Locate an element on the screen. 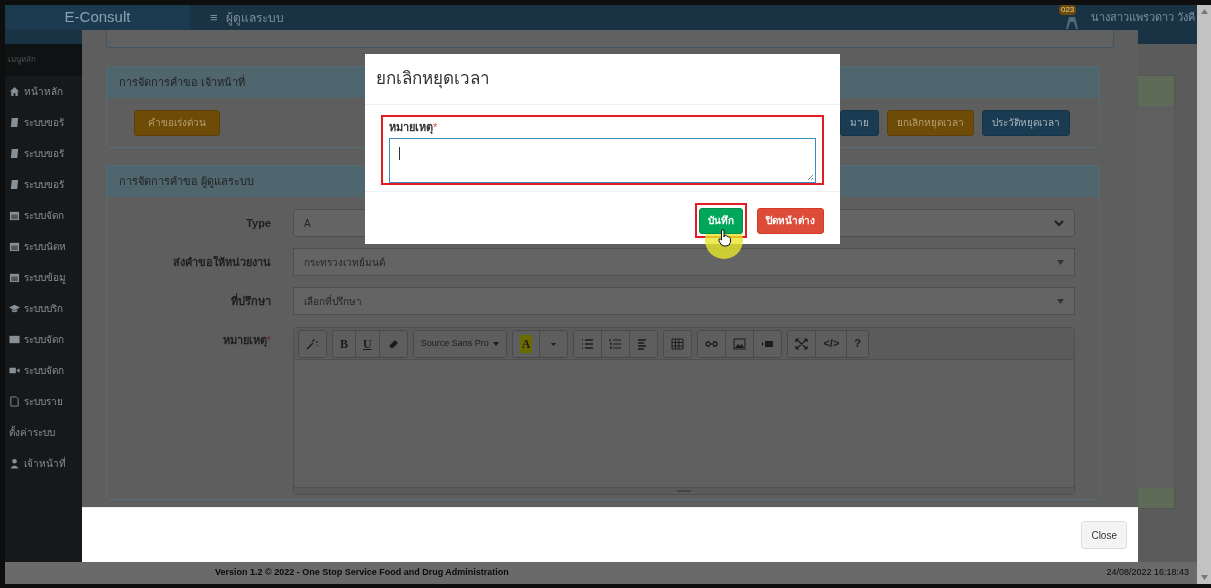  modal-title: ยกเลิกหยุดเวลา is located at coordinates (433, 79).